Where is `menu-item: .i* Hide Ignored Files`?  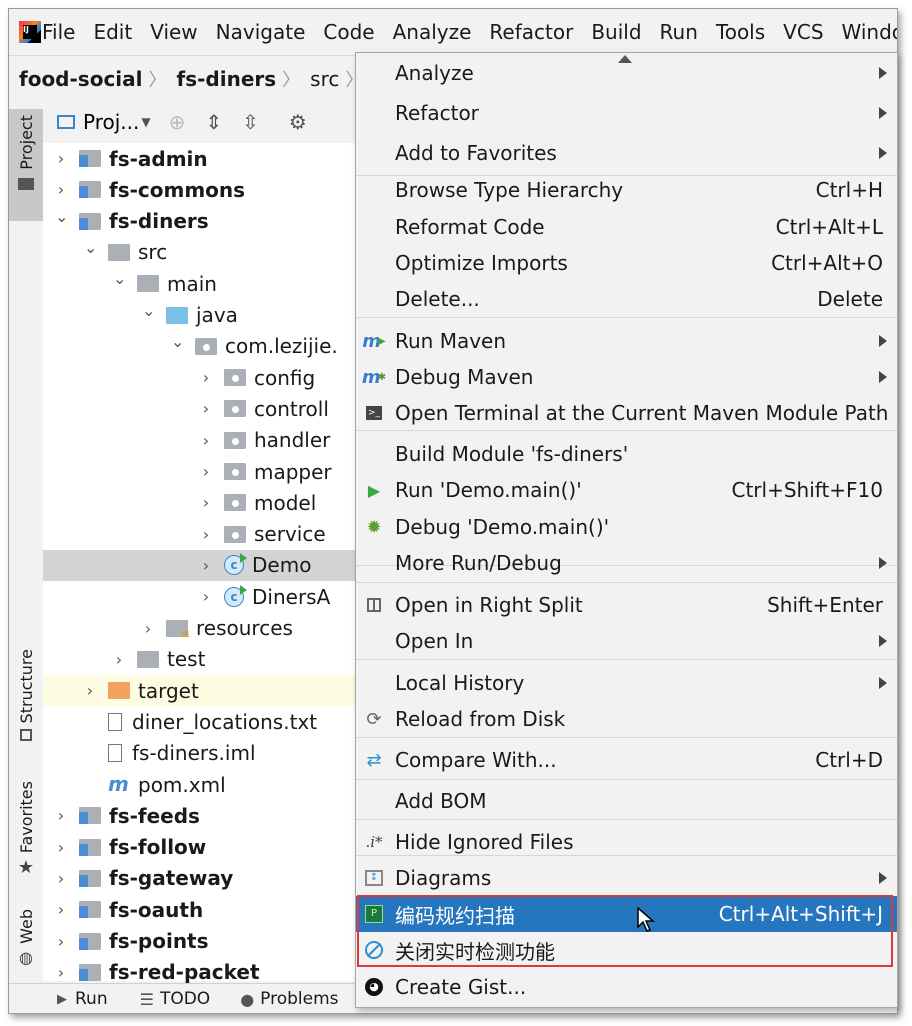
menu-item: .i* Hide Ignored Files is located at coordinates (626, 842).